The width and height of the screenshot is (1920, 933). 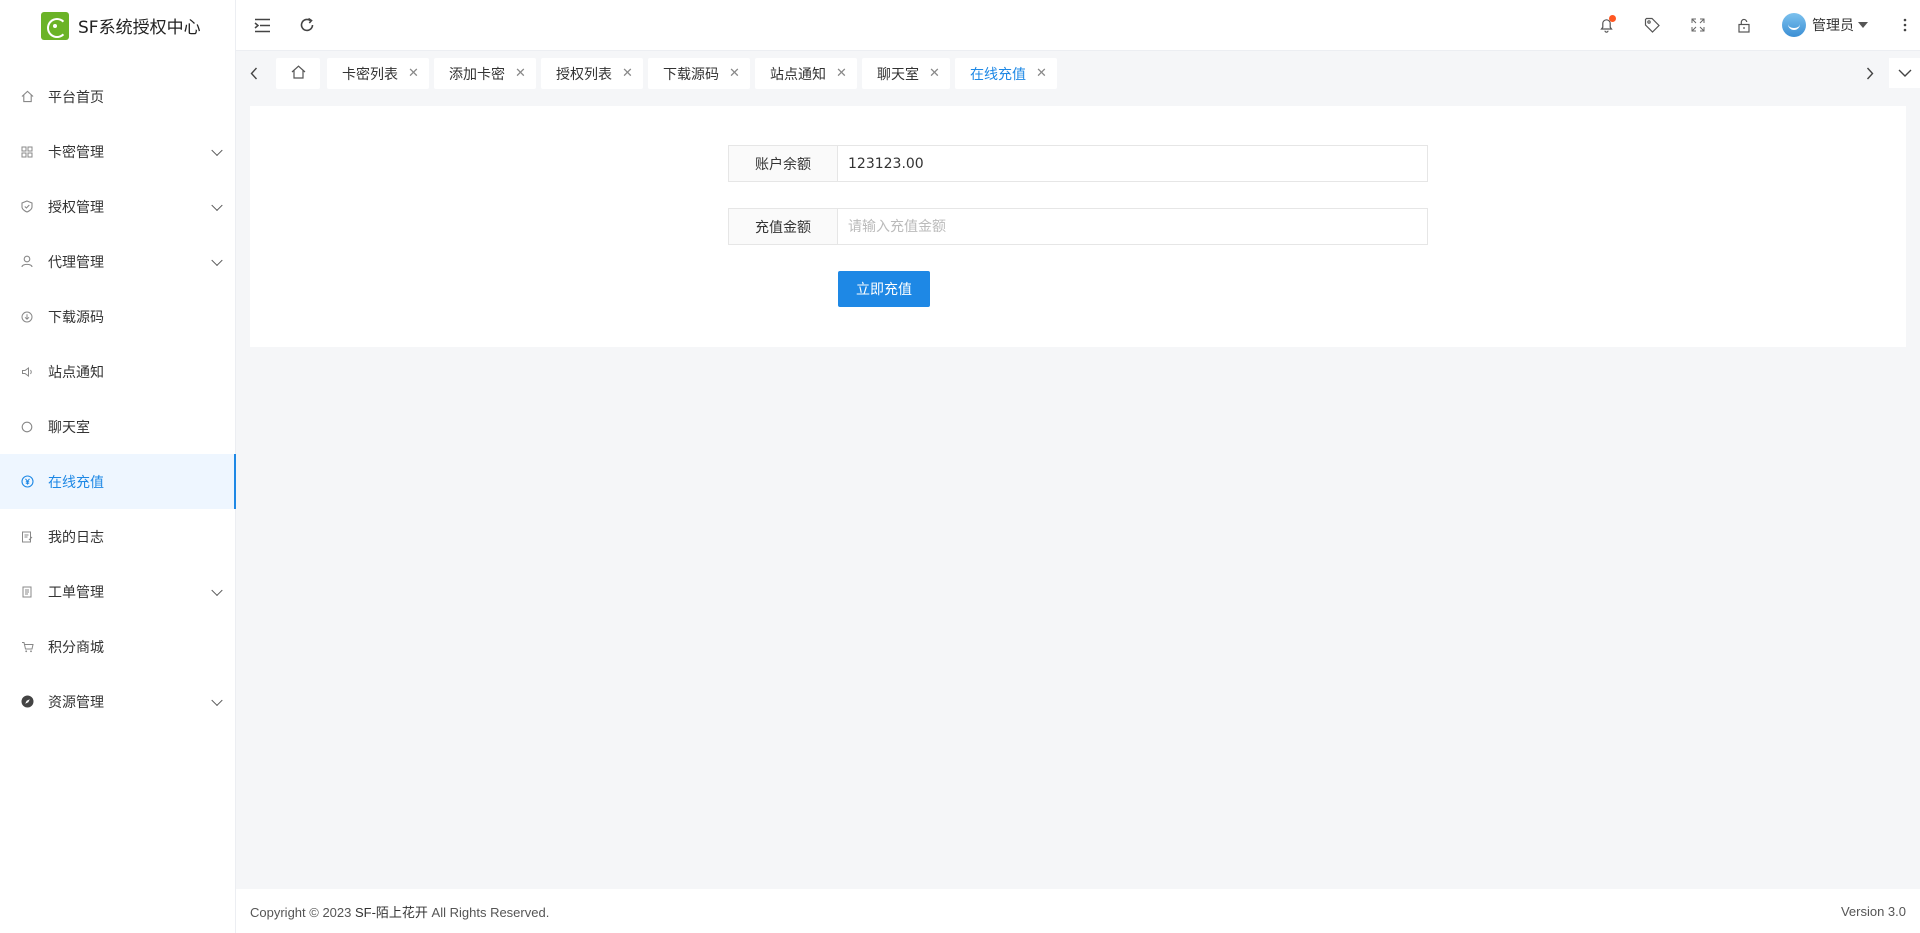 What do you see at coordinates (884, 289) in the screenshot?
I see `recharge-button: 立即充值` at bounding box center [884, 289].